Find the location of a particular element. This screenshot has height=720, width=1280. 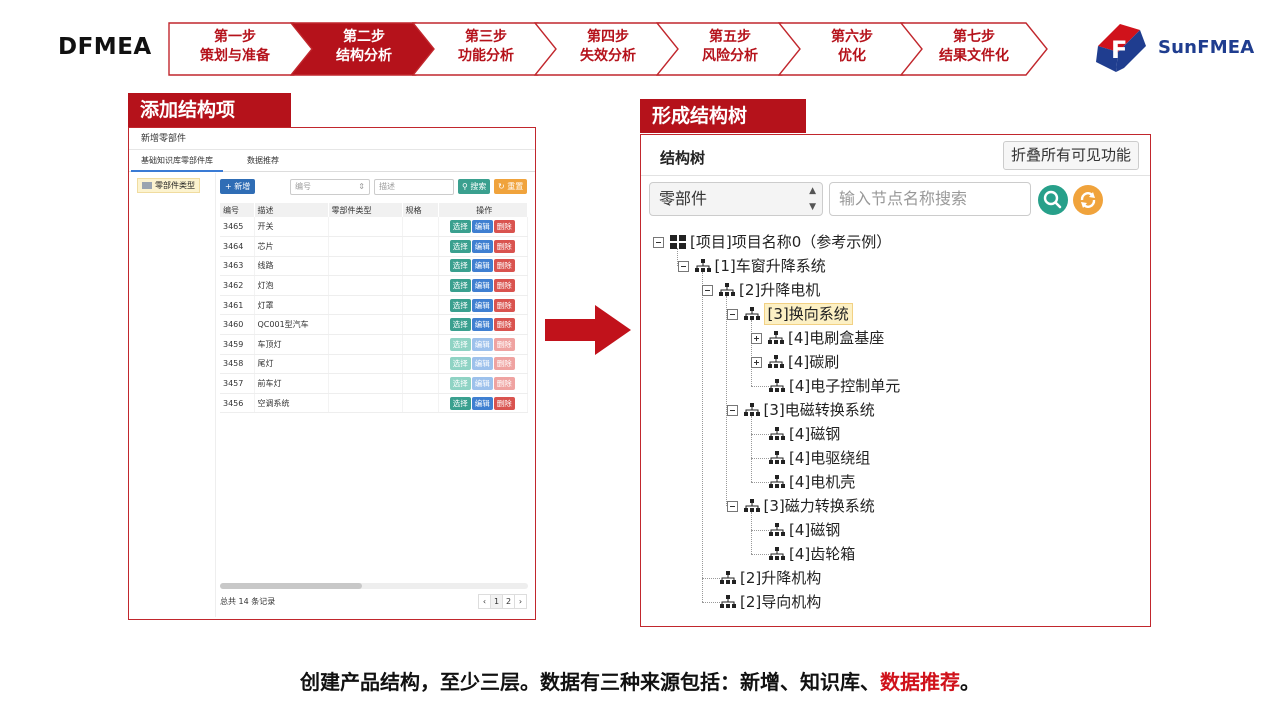

tree-connector is located at coordinates (759, 554).